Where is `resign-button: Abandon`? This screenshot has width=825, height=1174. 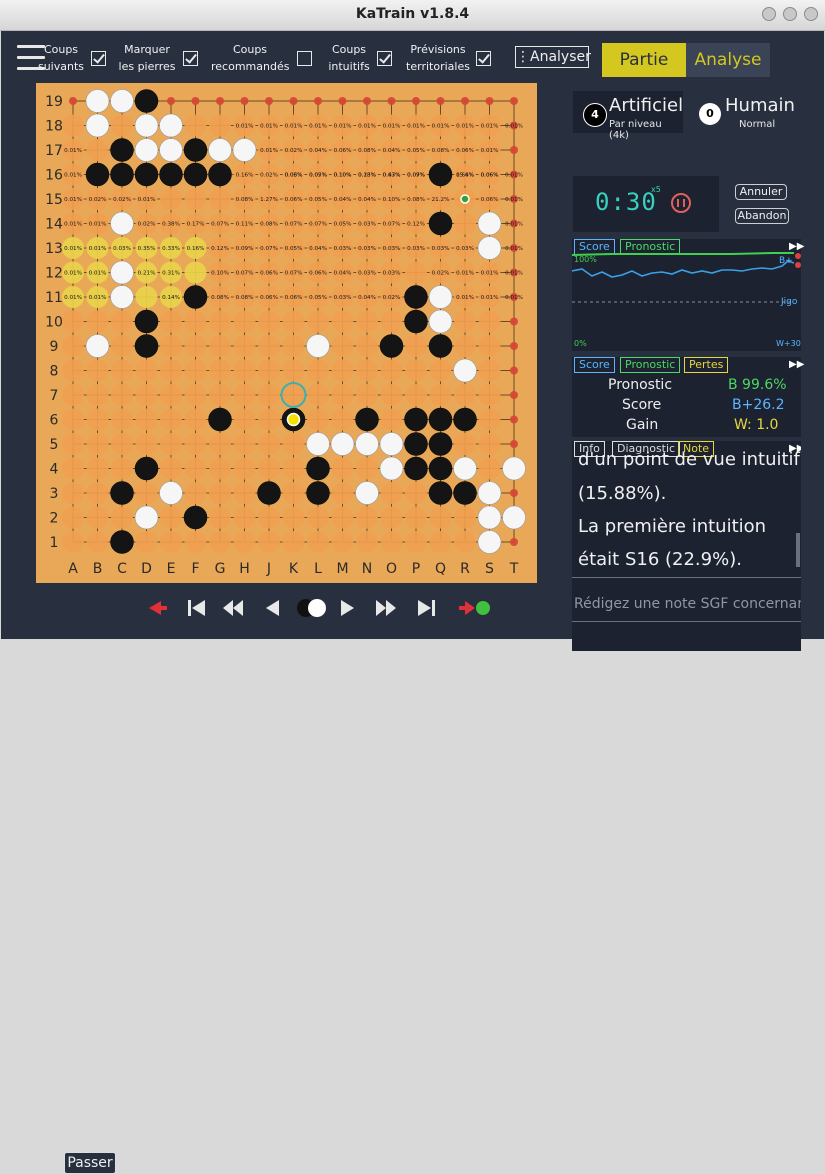 resign-button: Abandon is located at coordinates (762, 216).